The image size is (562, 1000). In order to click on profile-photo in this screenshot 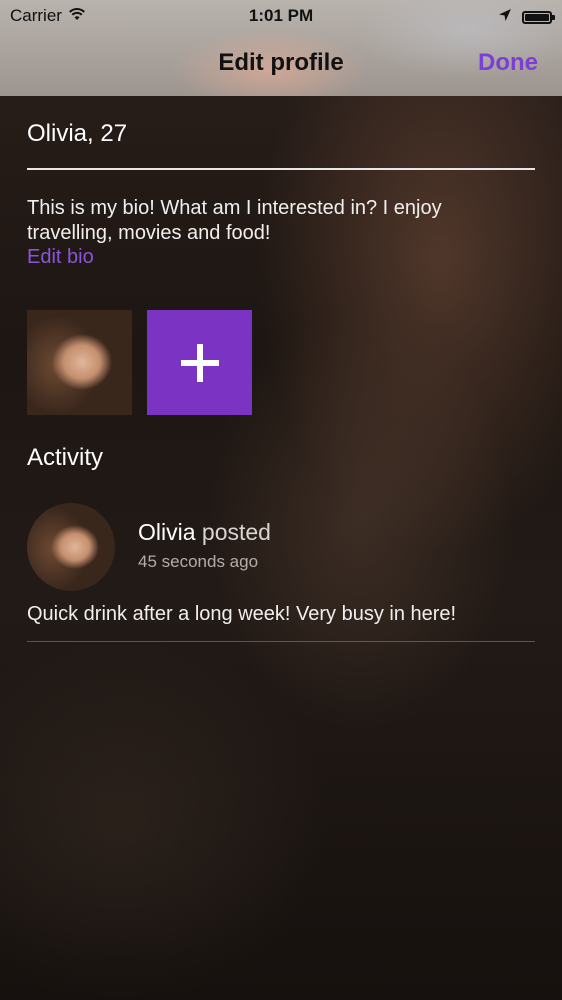, I will do `click(79, 362)`.